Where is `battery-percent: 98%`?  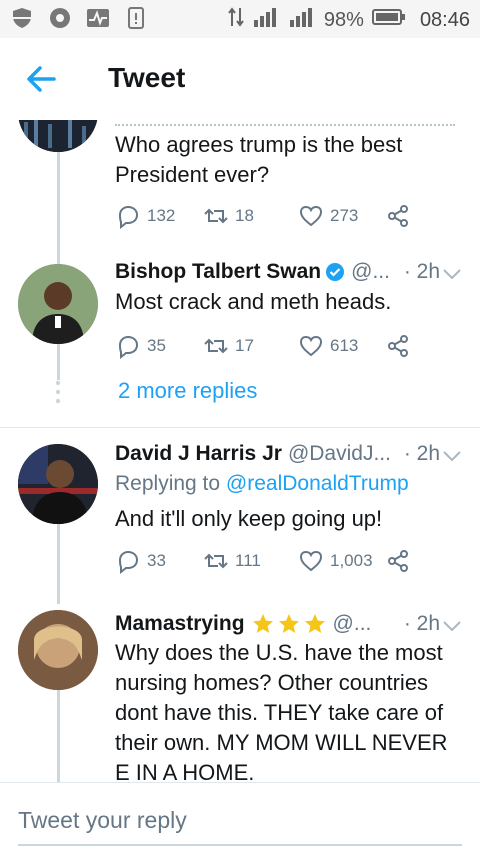
battery-percent: 98% is located at coordinates (343, 19).